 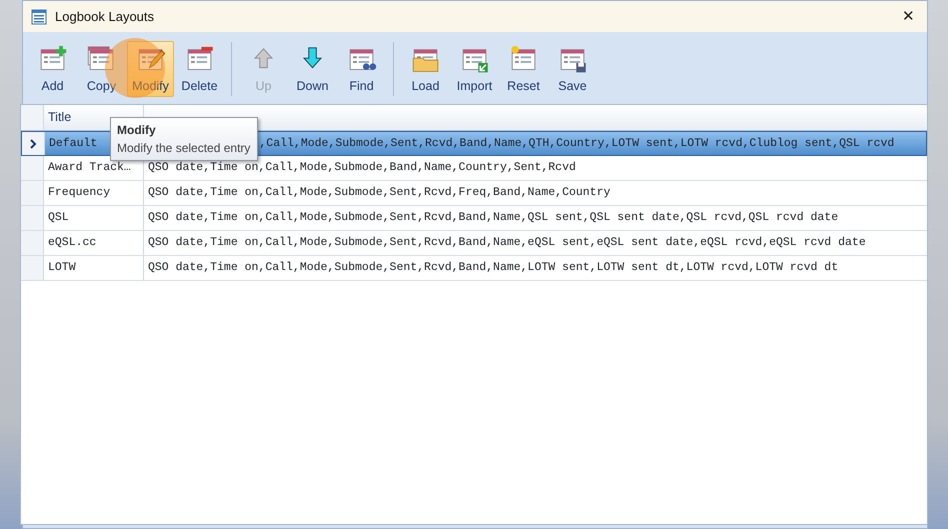 What do you see at coordinates (183, 148) in the screenshot?
I see `tooltip-text: Modify the selected entry` at bounding box center [183, 148].